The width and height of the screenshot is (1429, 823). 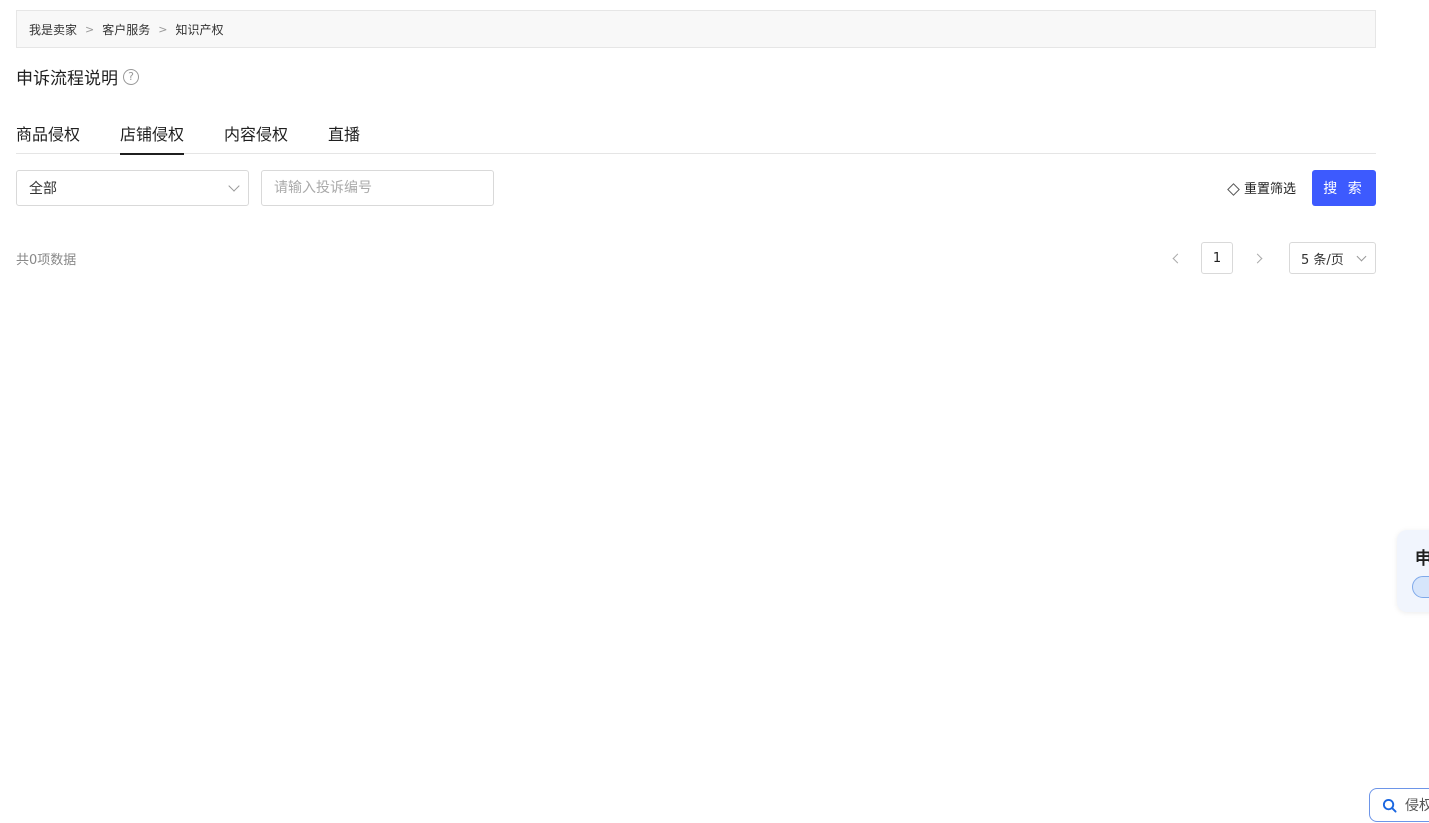 What do you see at coordinates (132, 188) in the screenshot?
I see `status-select: 全部` at bounding box center [132, 188].